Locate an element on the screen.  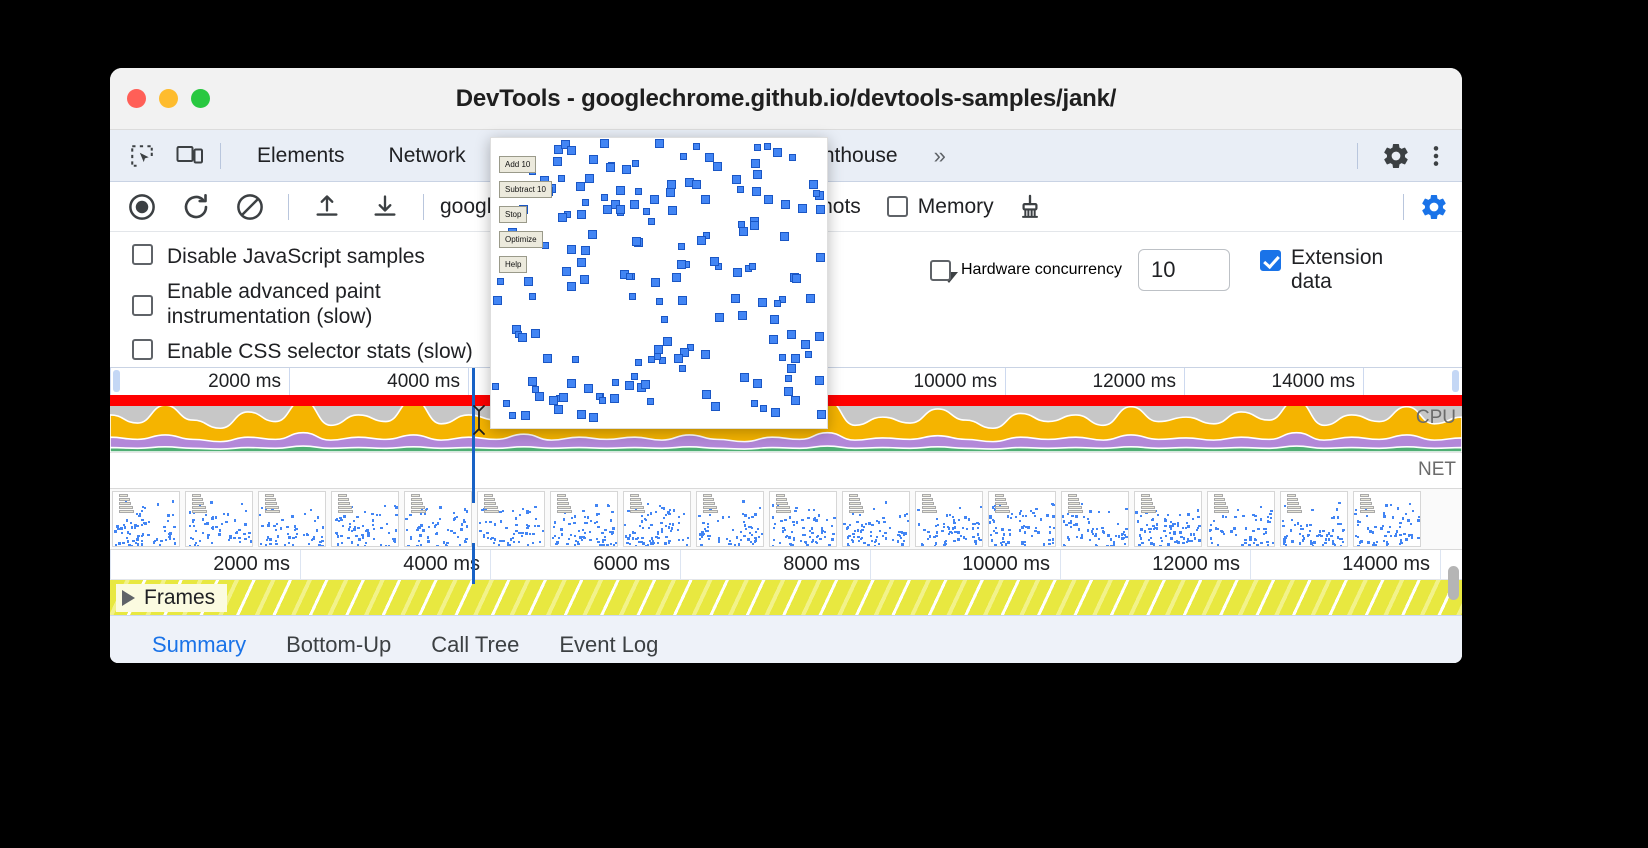
help-button: Help is located at coordinates (513, 264).